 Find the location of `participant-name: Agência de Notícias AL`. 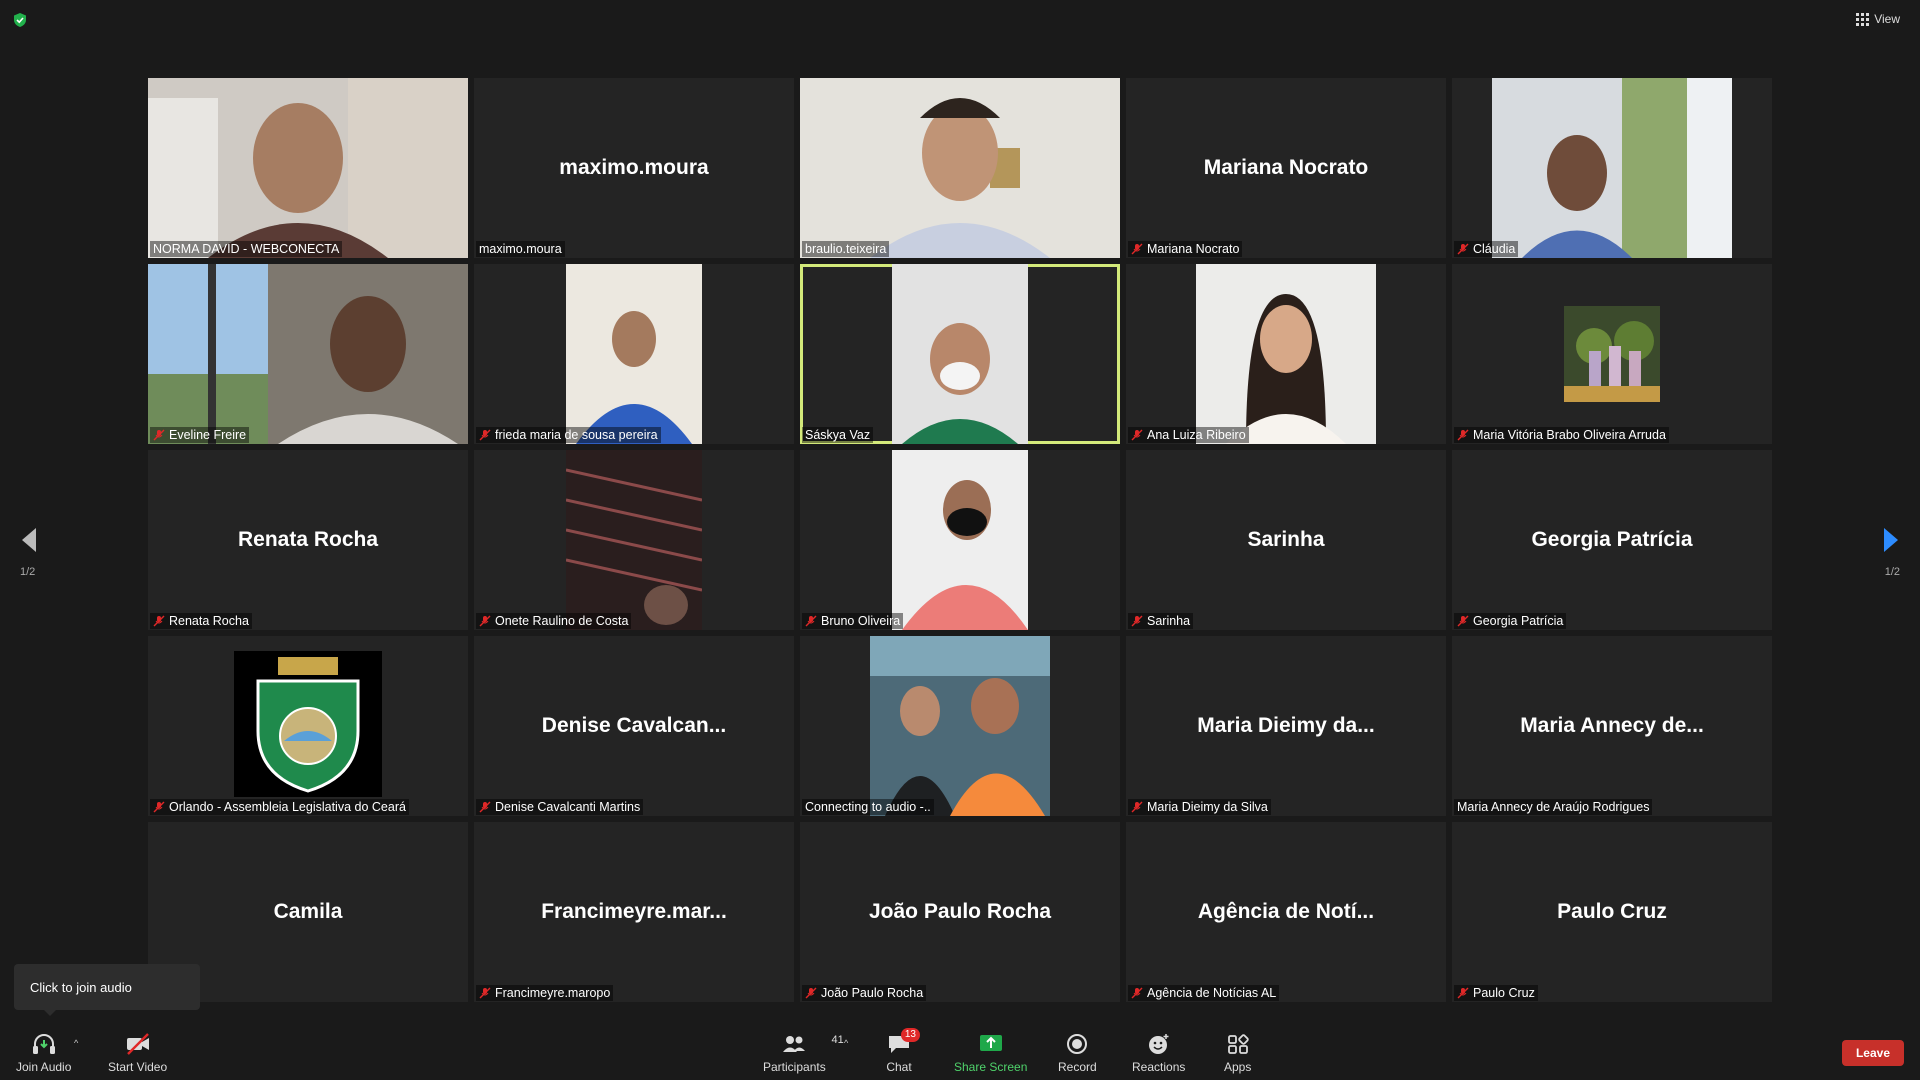

participant-name: Agência de Notícias AL is located at coordinates (1212, 993).